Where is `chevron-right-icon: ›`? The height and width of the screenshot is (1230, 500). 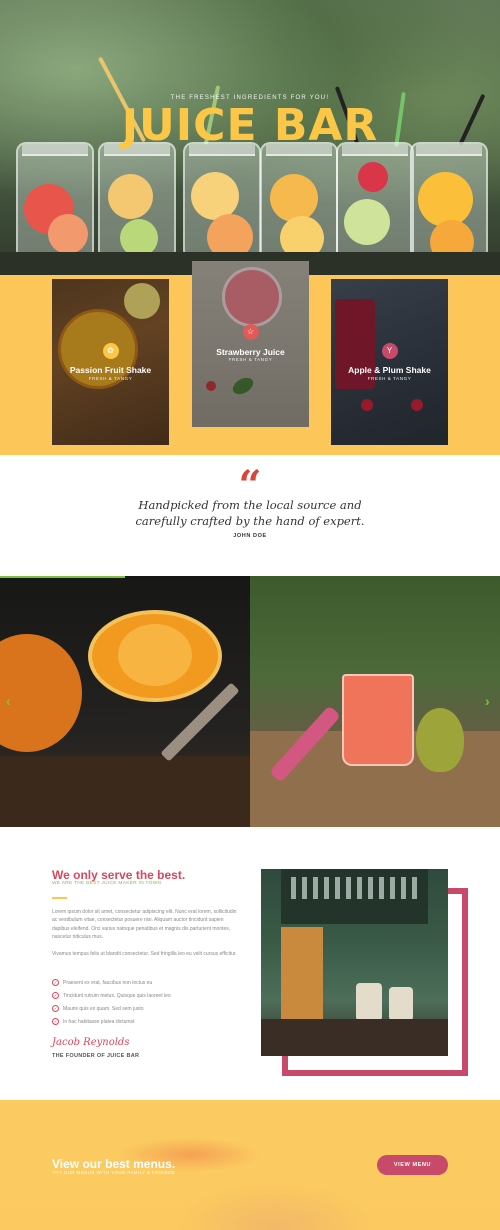 chevron-right-icon: › is located at coordinates (487, 701).